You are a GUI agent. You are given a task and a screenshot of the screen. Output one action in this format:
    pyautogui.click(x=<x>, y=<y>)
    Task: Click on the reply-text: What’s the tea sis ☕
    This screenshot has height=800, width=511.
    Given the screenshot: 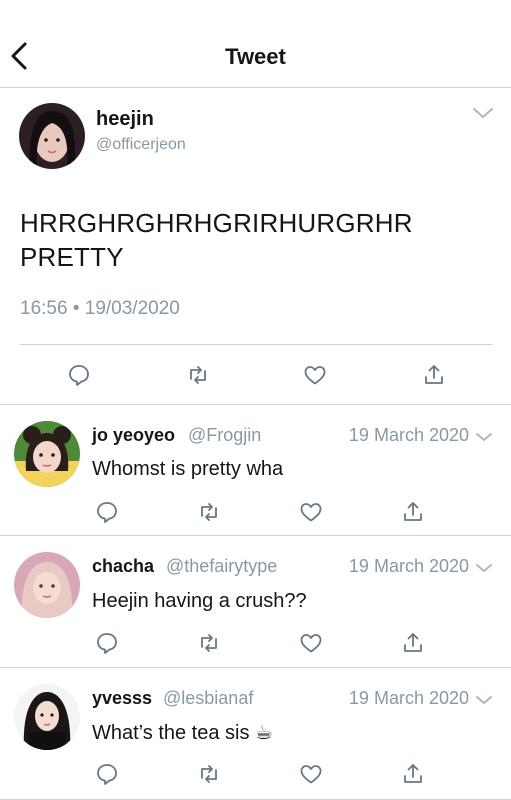 What is the action you would take?
    pyautogui.click(x=182, y=733)
    